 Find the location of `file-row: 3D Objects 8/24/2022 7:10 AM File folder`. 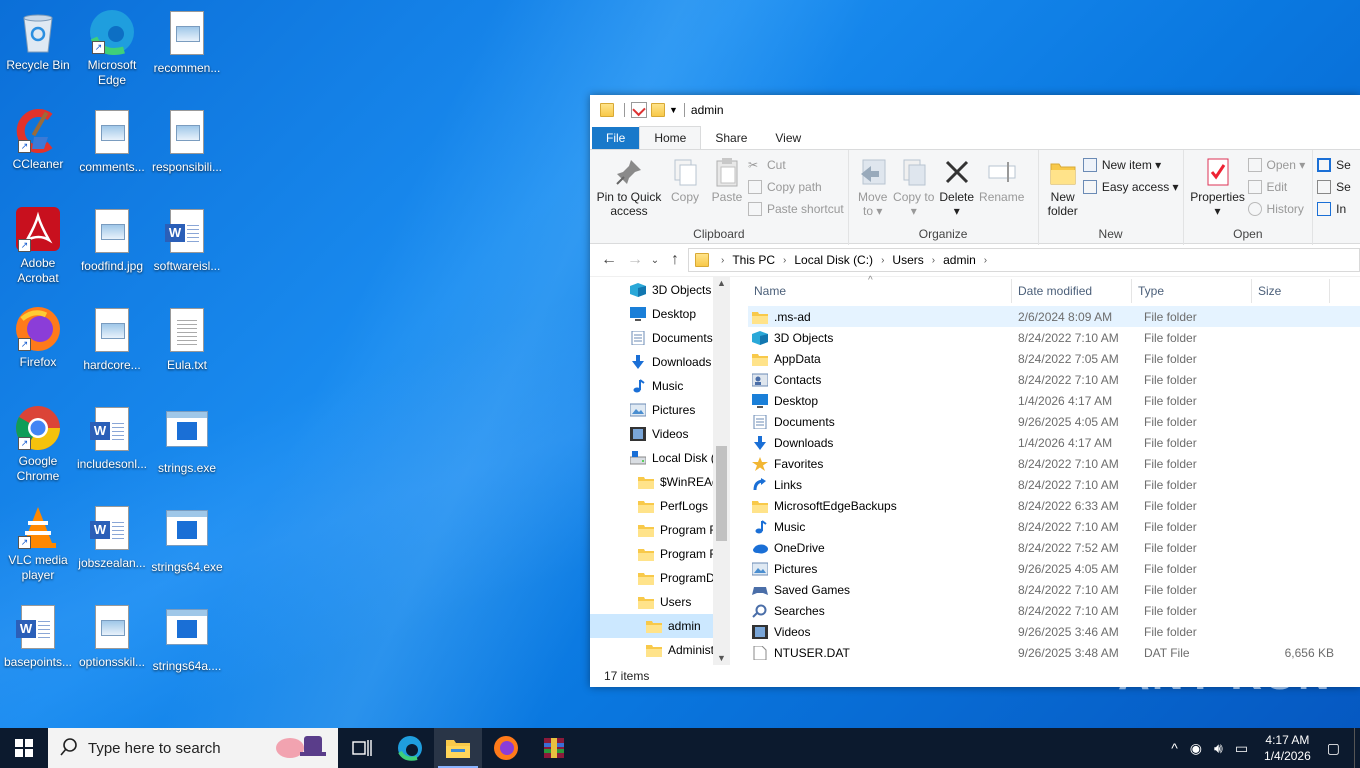

file-row: 3D Objects 8/24/2022 7:10 AM File folder is located at coordinates (1054, 337).